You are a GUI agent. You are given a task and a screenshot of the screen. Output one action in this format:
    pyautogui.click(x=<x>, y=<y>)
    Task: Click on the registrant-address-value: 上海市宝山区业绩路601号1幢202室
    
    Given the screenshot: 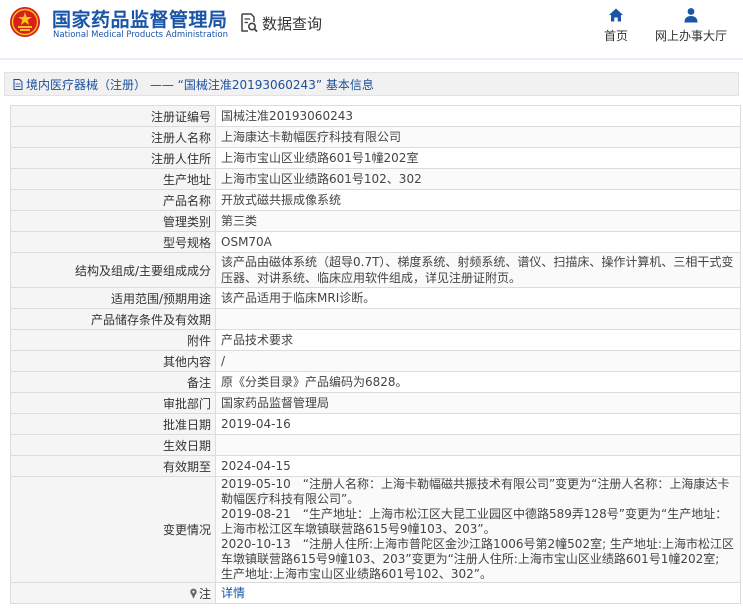 What is the action you would take?
    pyautogui.click(x=478, y=158)
    